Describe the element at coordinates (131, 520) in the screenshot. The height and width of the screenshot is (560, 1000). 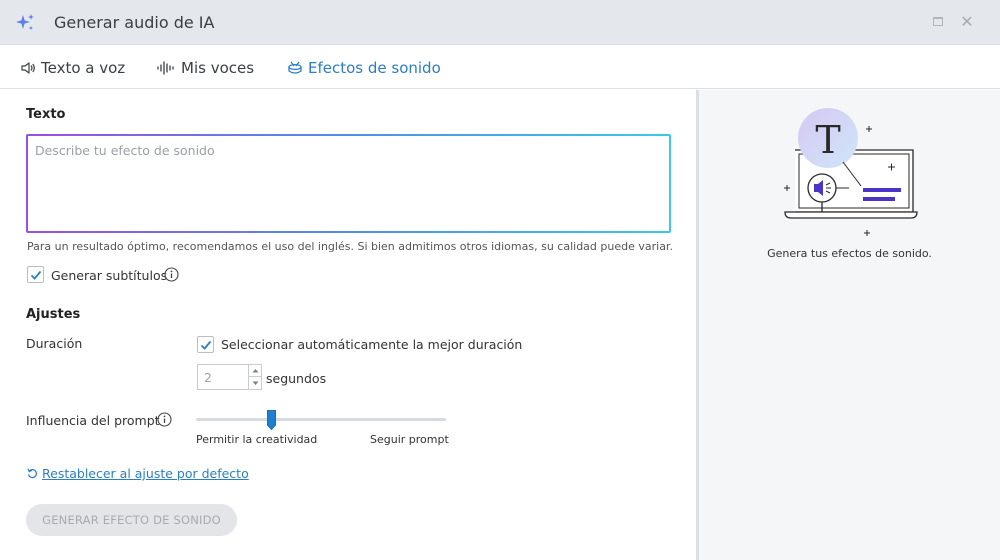
I see `generate-sound-effect-button: GENERAR EFECTO DE SONIDO` at that location.